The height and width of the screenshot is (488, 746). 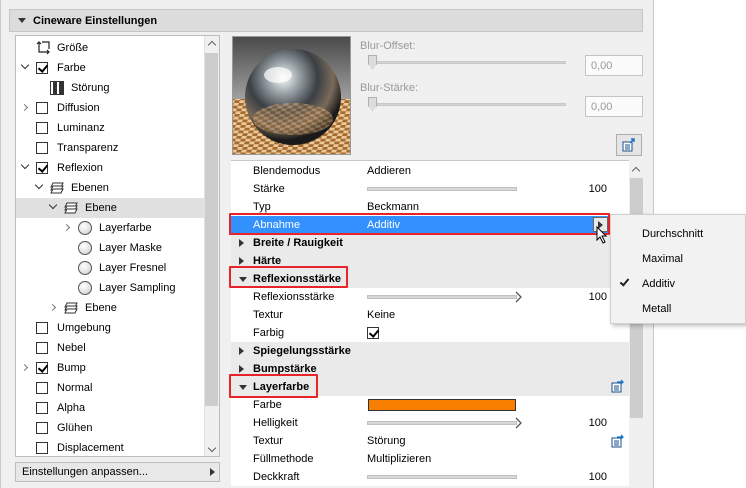 I want to click on tree-item: Layer Fresnel, so click(x=110, y=268).